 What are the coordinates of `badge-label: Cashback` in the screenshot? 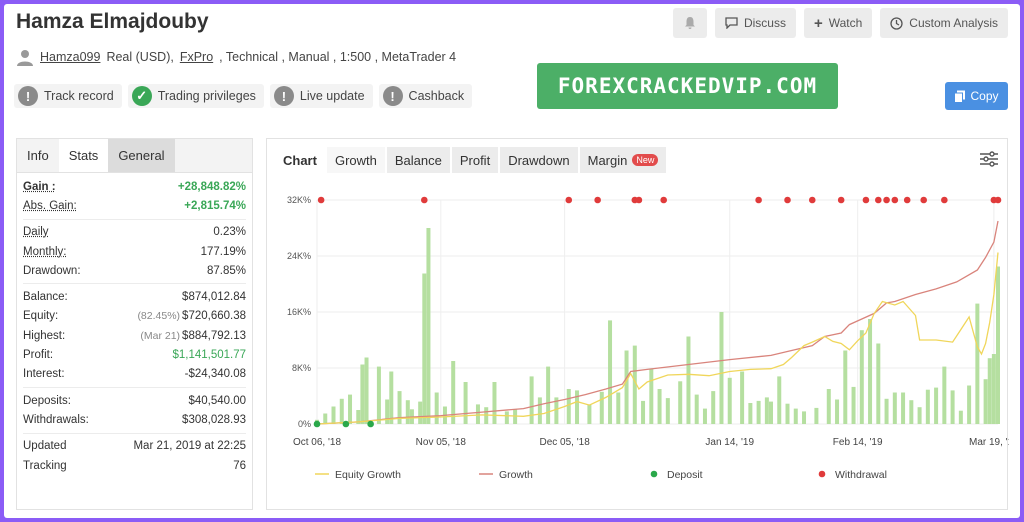 It's located at (436, 96).